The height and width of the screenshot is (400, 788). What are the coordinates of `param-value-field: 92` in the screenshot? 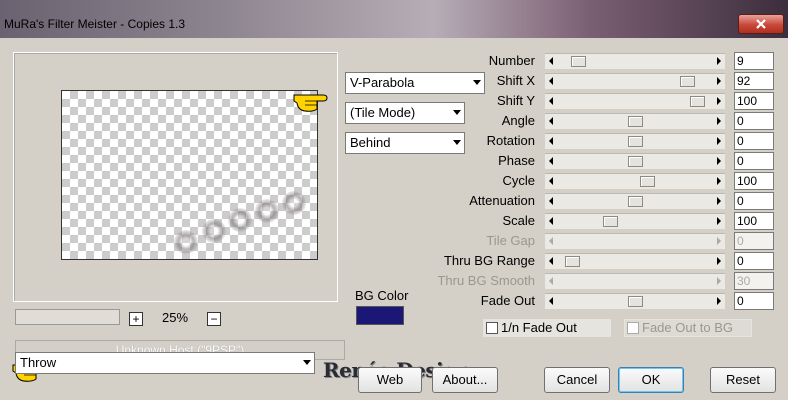 It's located at (754, 81).